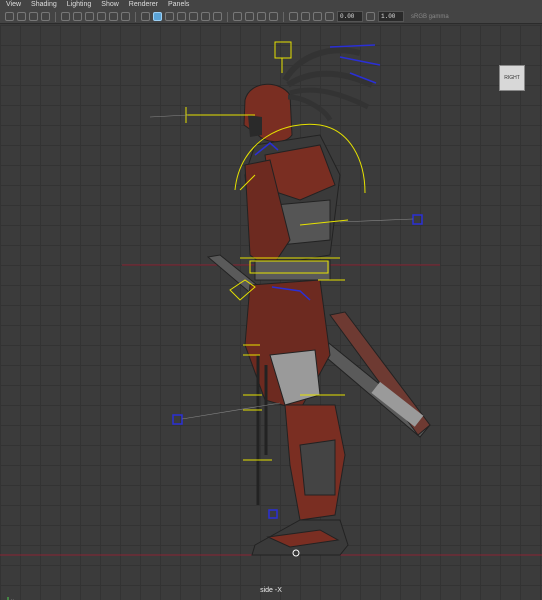 This screenshot has width=542, height=600. I want to click on bookmark-icon, so click(33, 16).